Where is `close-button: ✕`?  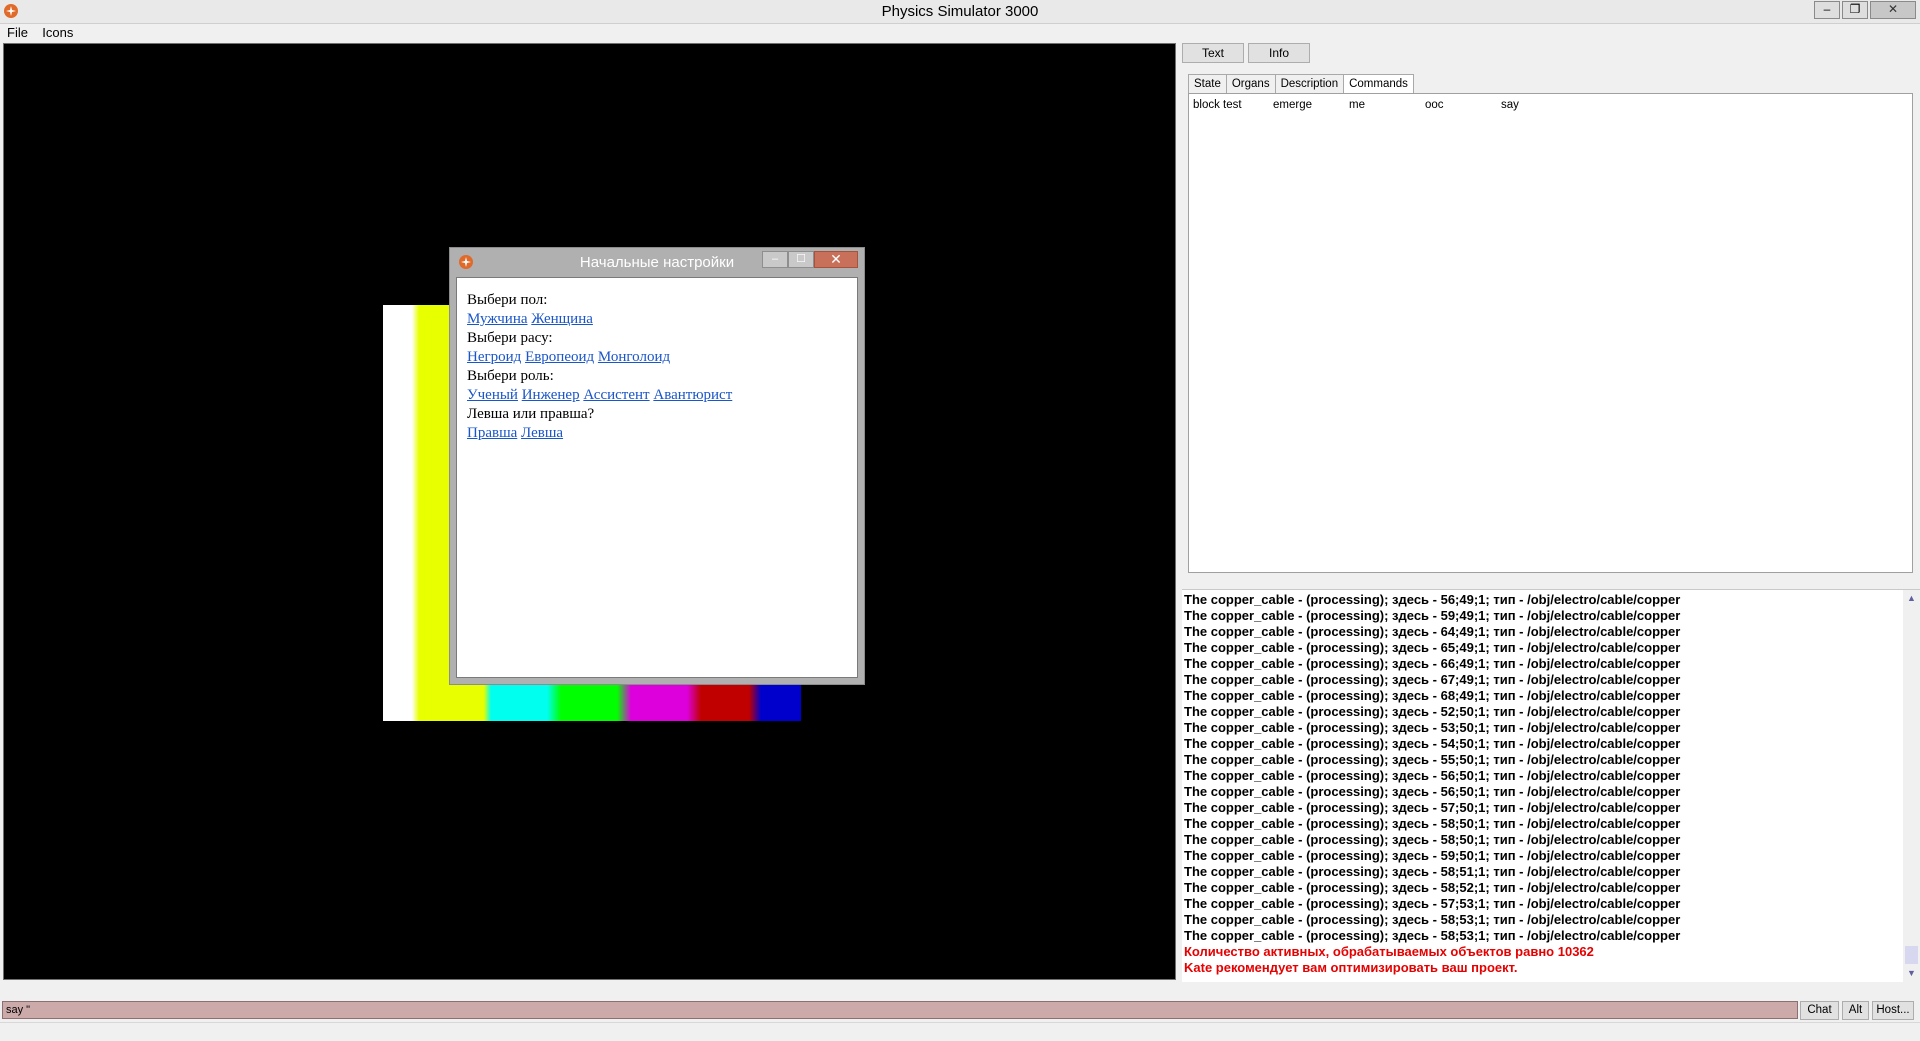
close-button: ✕ is located at coordinates (1893, 10).